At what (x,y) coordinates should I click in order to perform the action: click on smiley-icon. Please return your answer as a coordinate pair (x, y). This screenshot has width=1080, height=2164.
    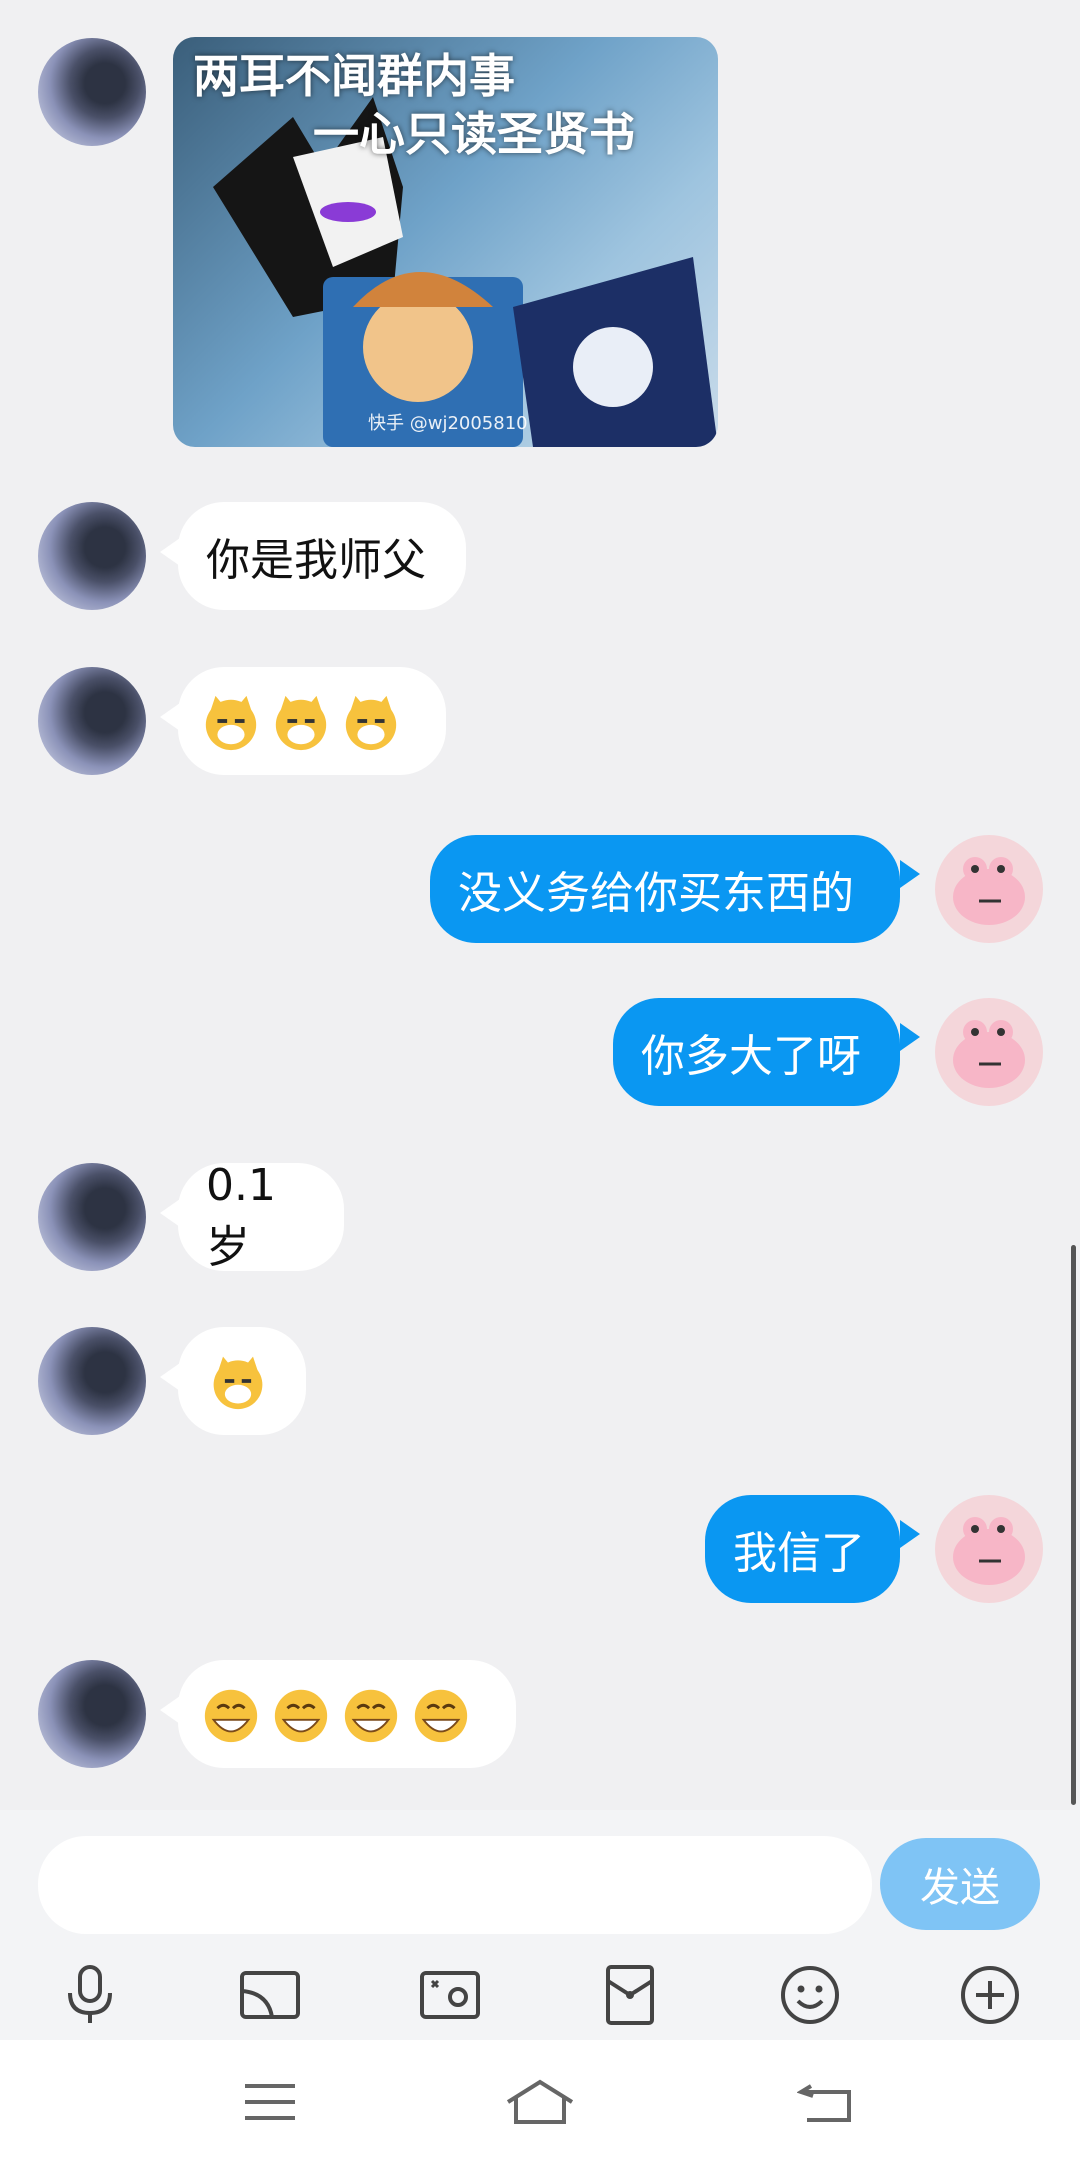
    Looking at the image, I should click on (810, 1995).